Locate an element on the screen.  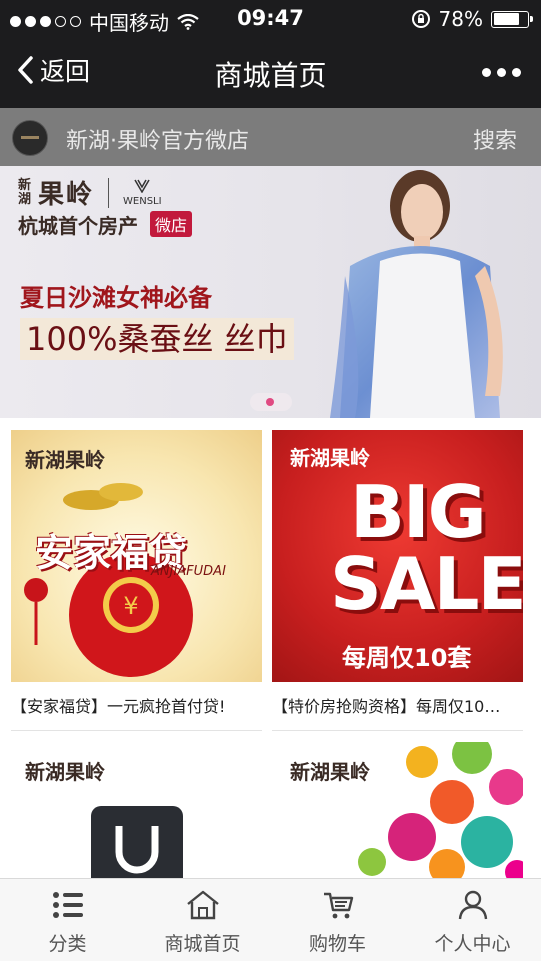
sale-text: SALE is located at coordinates (426, 584).